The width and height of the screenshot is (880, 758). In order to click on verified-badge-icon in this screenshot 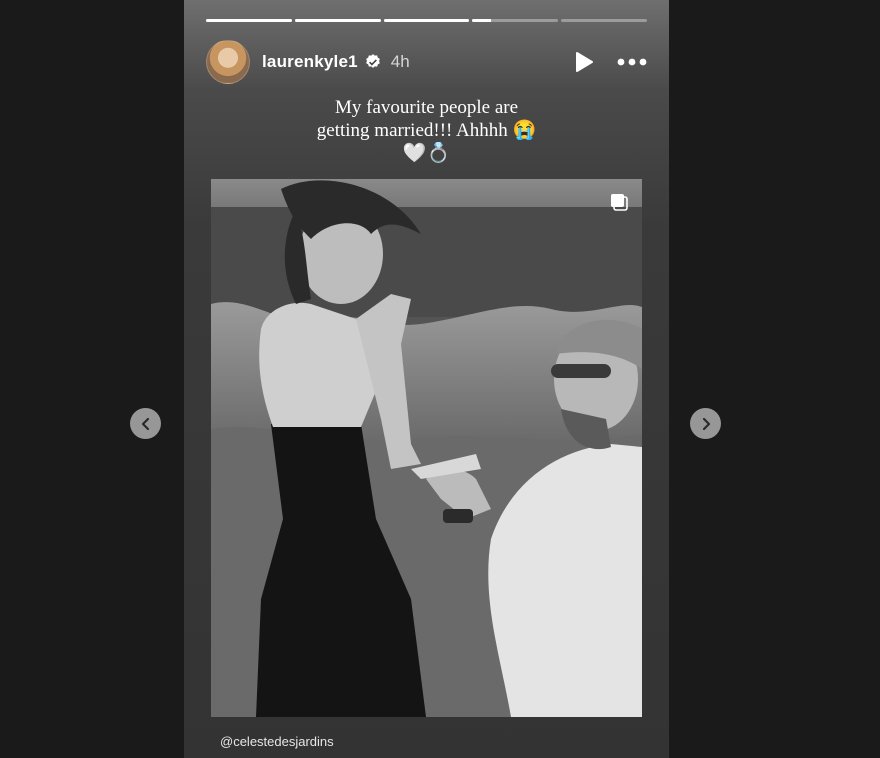, I will do `click(373, 62)`.